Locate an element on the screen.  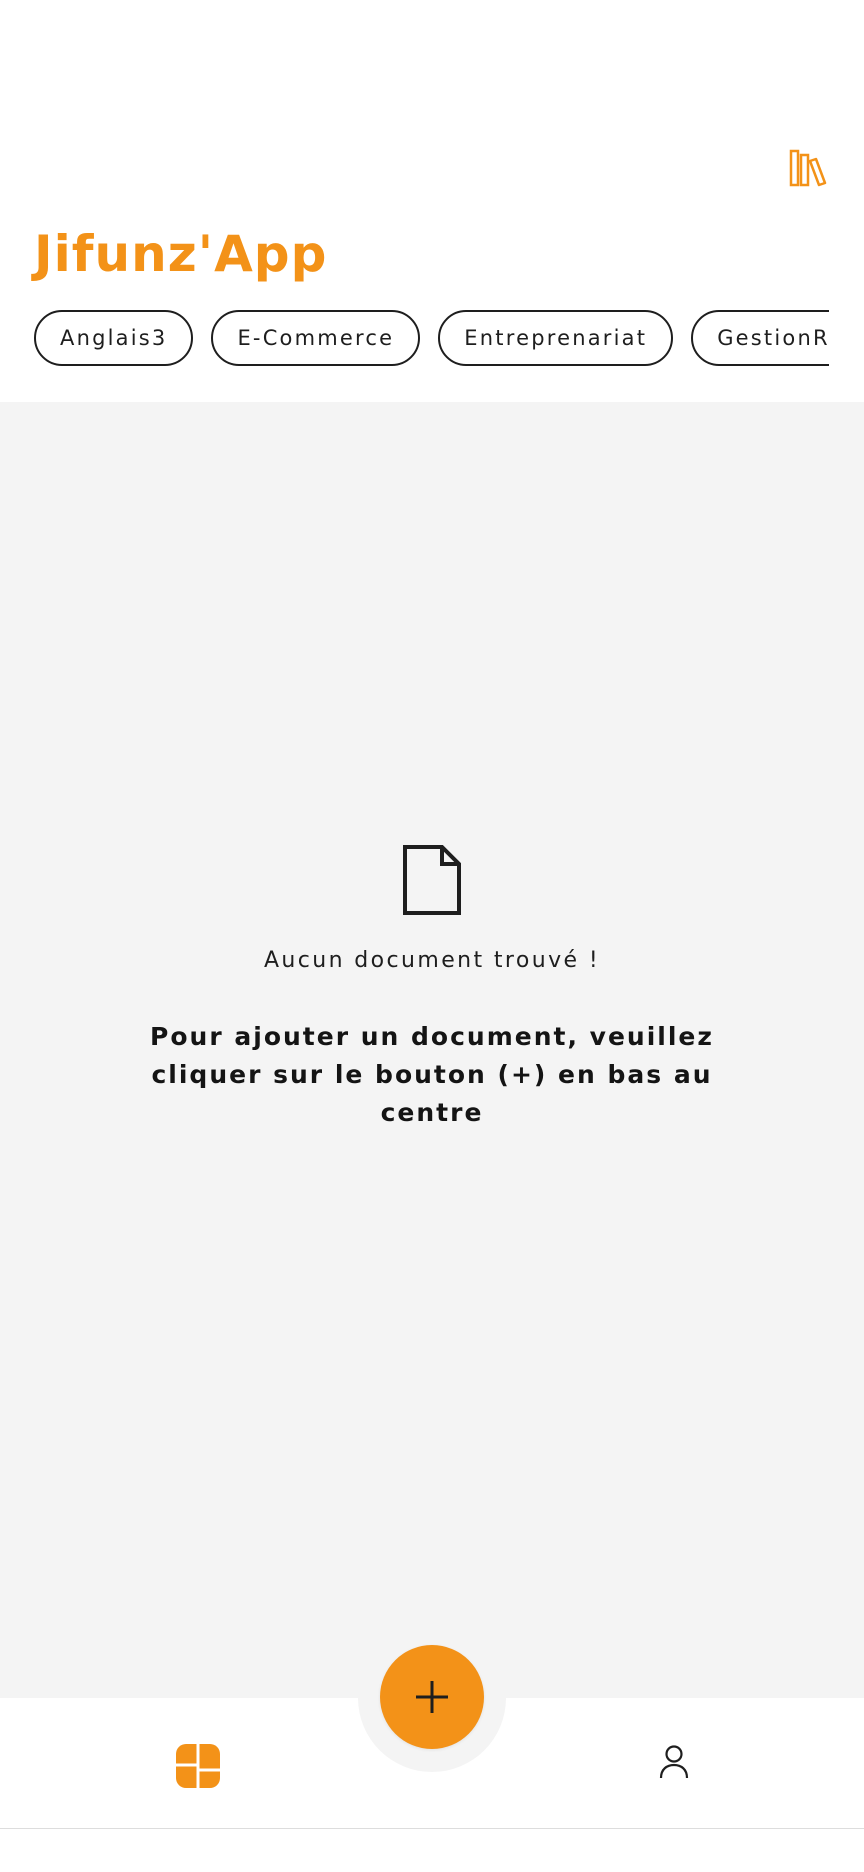
plus-icon is located at coordinates (432, 1697).